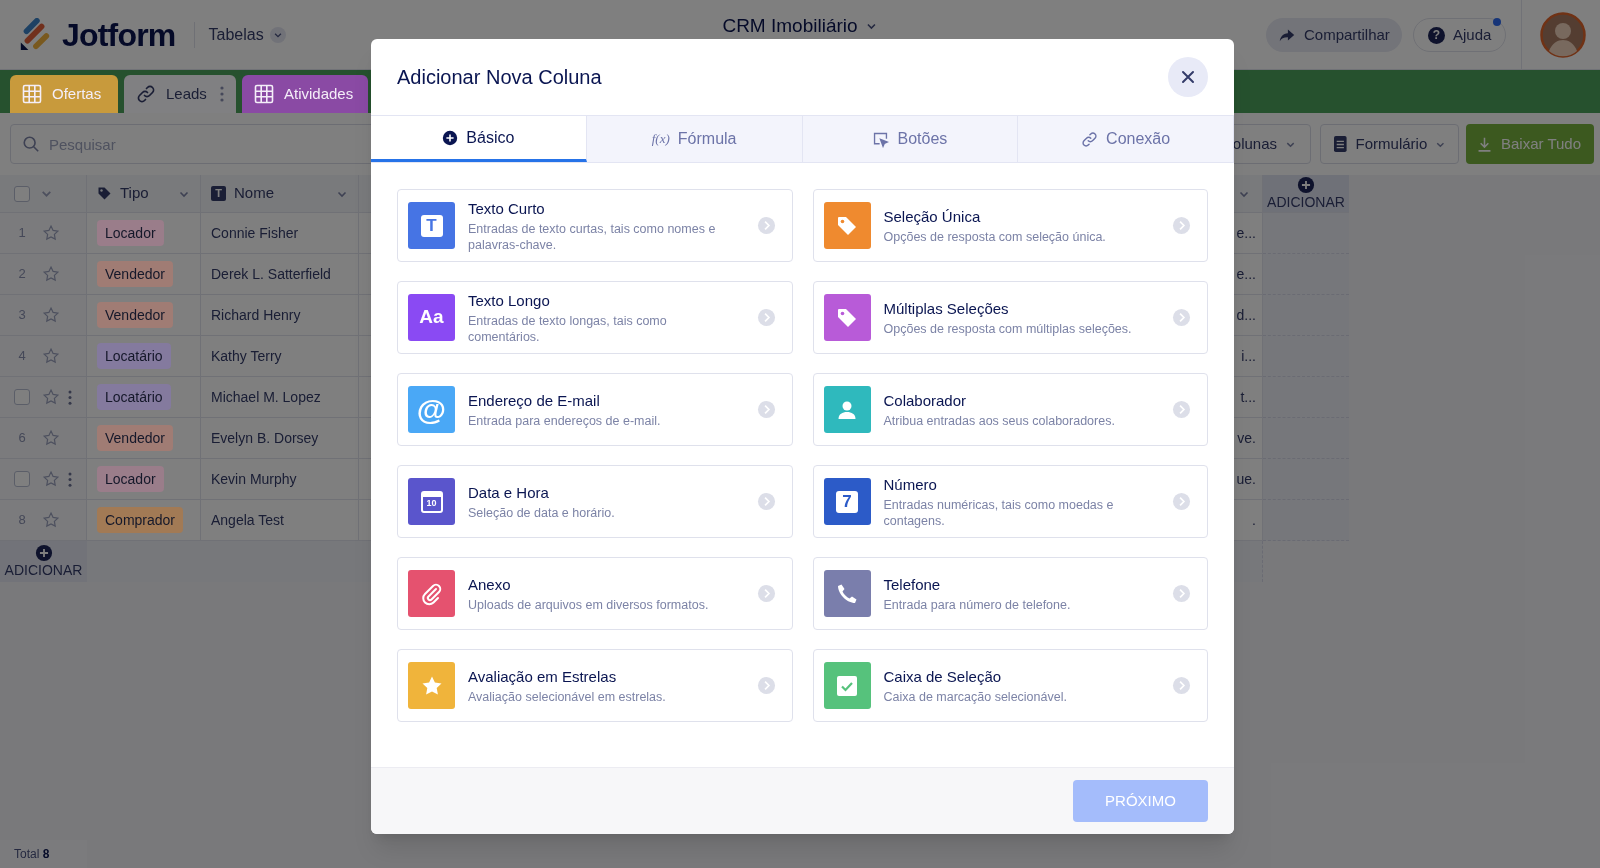 This screenshot has width=1600, height=868. I want to click on search-icon, so click(31, 144).